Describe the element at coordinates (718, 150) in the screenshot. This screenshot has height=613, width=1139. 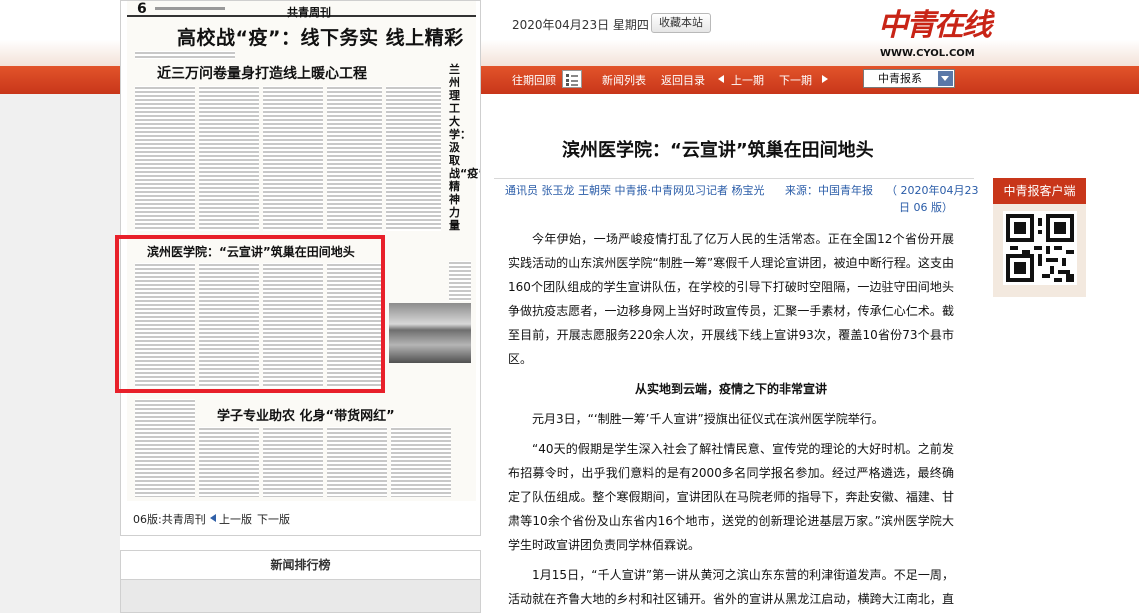
I see `article-title: 滨州医学院：“云宣讲”筑巢在田间地头` at that location.